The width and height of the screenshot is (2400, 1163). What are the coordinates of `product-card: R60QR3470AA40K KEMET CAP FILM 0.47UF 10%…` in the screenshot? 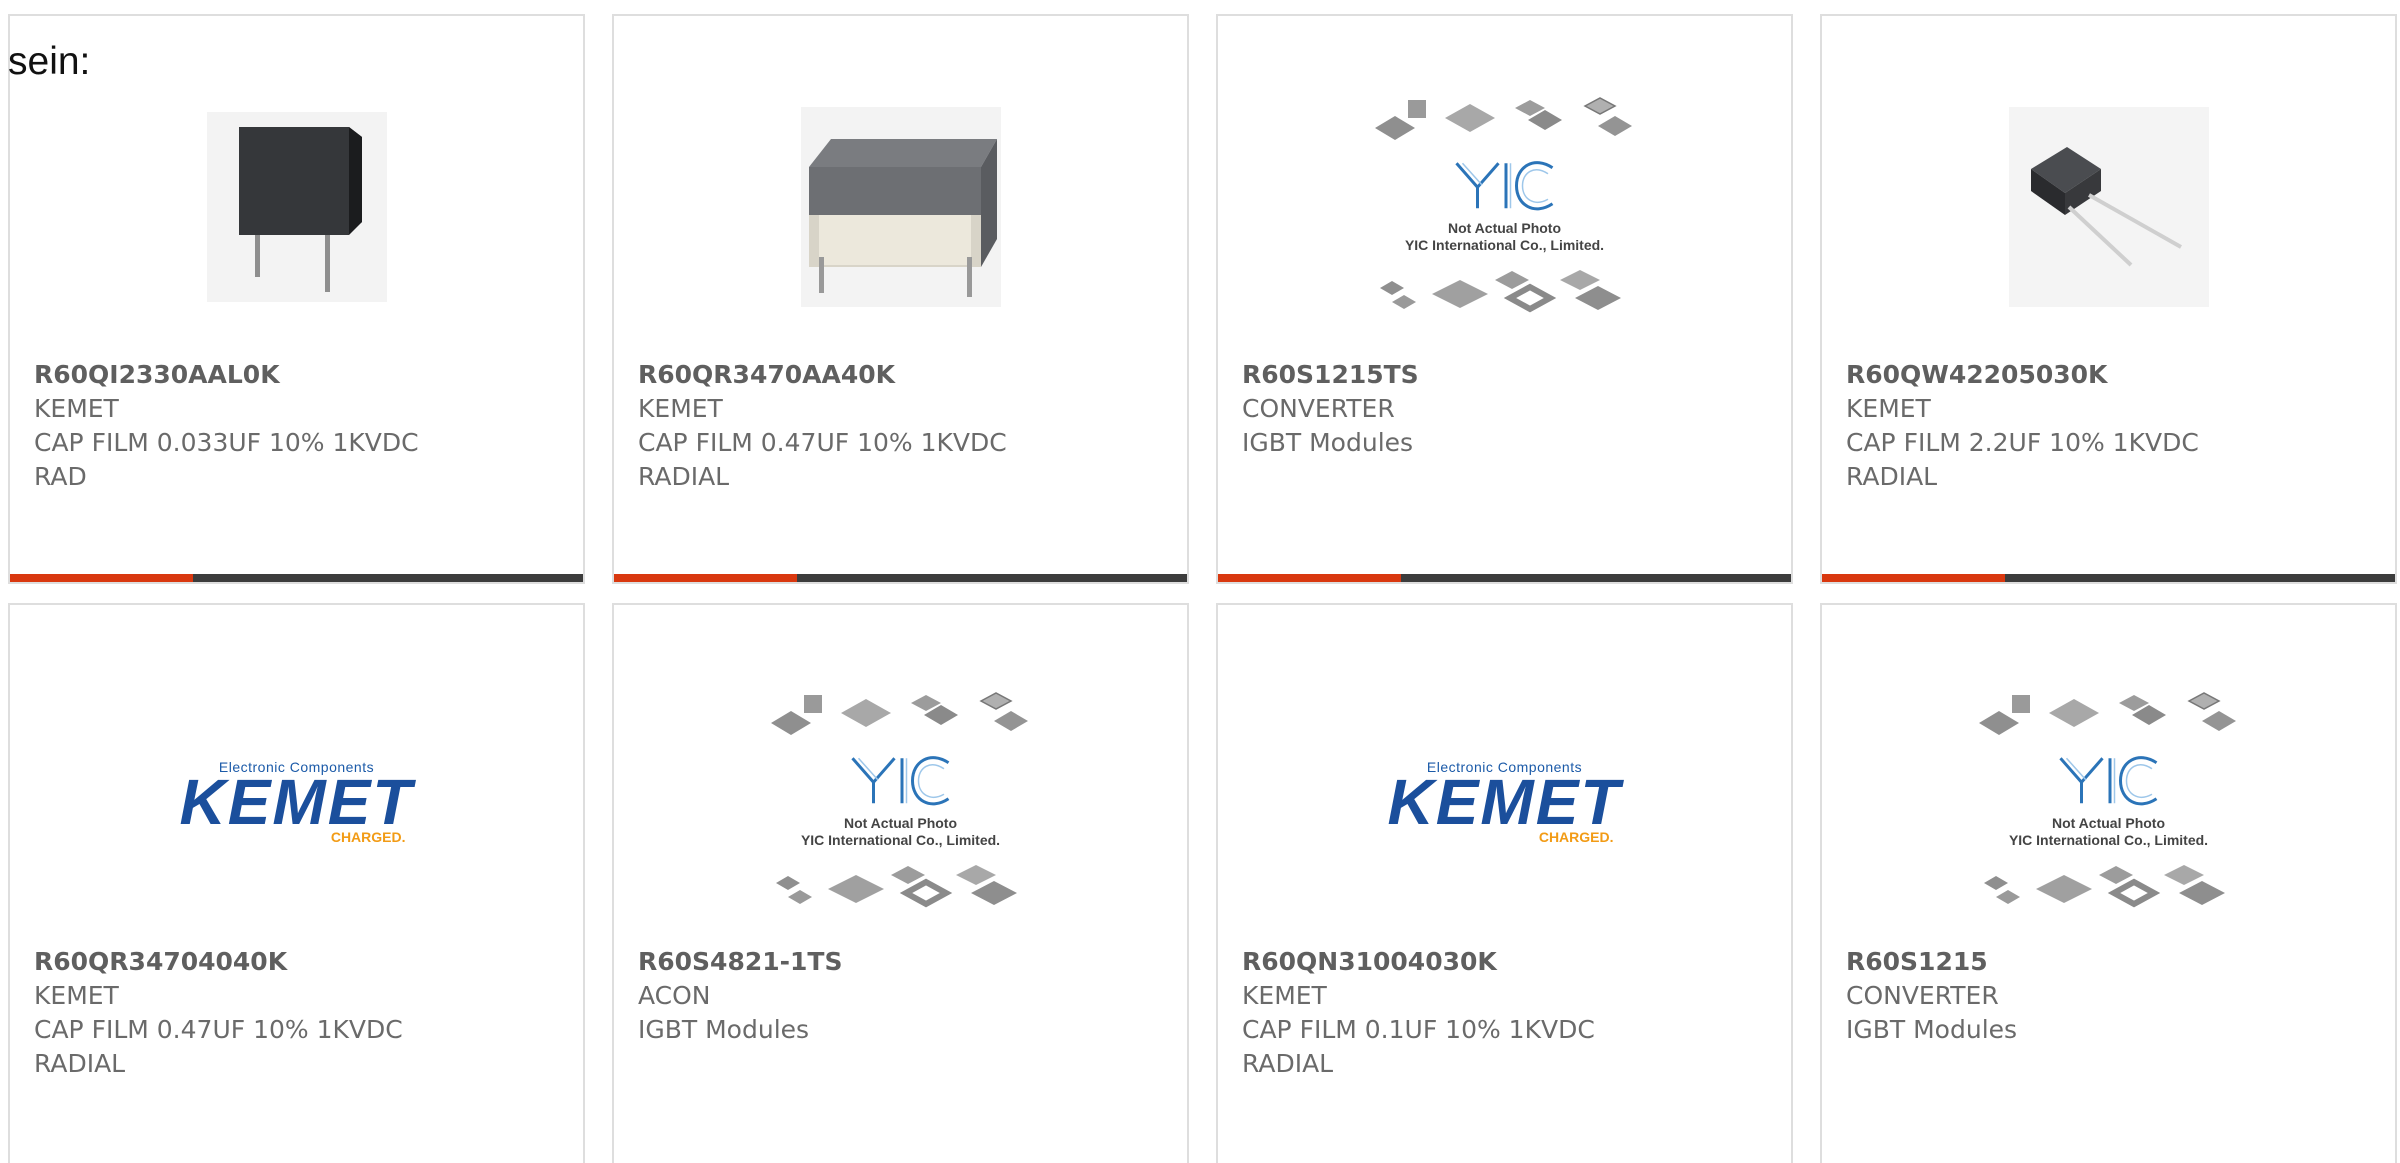 It's located at (900, 299).